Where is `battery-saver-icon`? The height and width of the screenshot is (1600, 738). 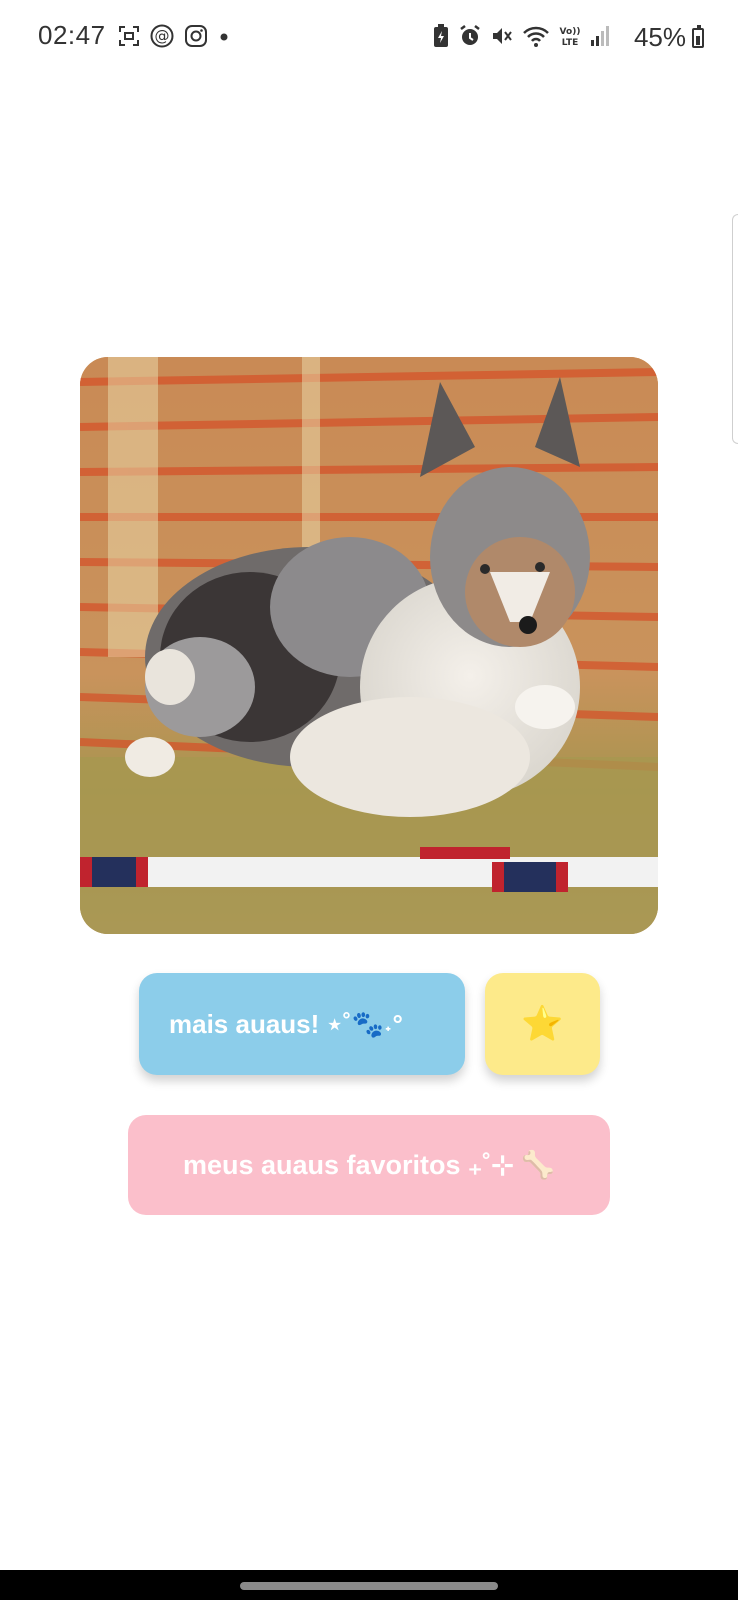 battery-saver-icon is located at coordinates (441, 38).